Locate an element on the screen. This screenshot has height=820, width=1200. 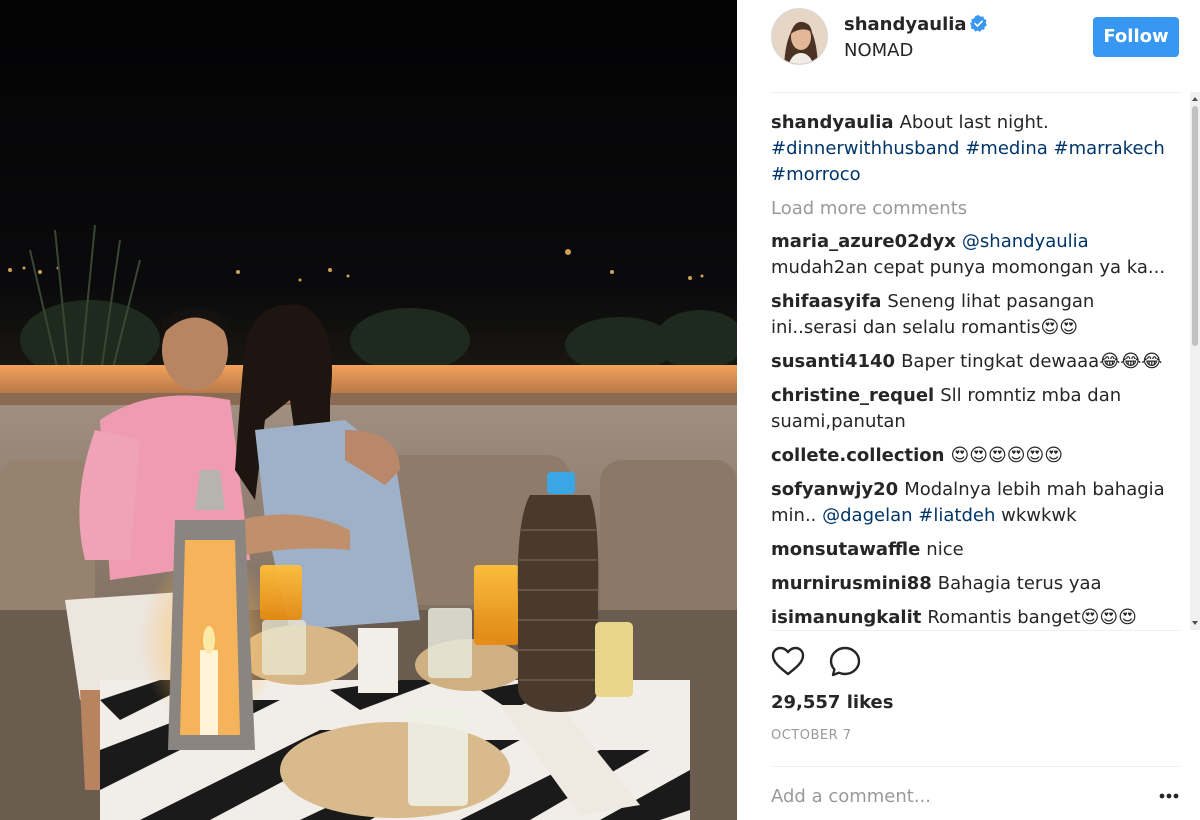
comment-item: murnirusmini88 Bahagia terus yaa is located at coordinates (976, 584).